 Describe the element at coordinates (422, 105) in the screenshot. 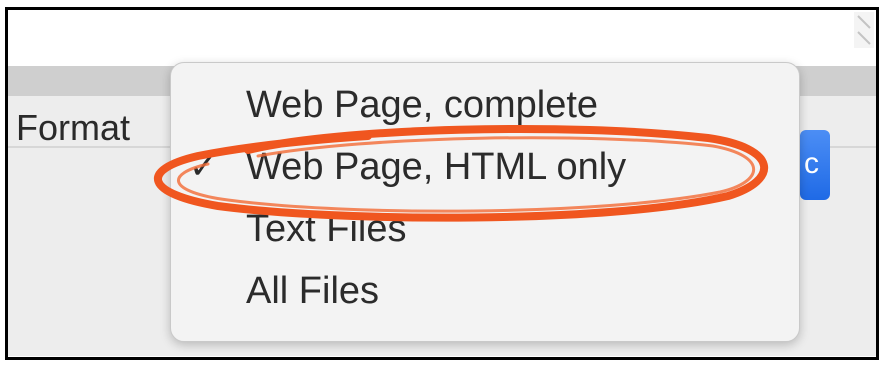

I see `menu-item-label: Web Page, complete` at that location.